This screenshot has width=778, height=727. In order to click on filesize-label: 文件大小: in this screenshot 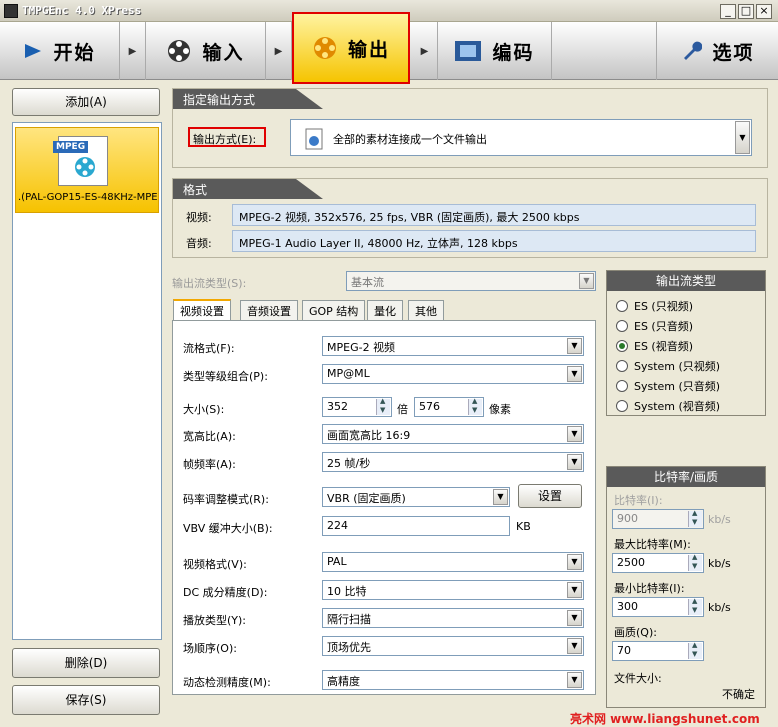, I will do `click(638, 678)`.